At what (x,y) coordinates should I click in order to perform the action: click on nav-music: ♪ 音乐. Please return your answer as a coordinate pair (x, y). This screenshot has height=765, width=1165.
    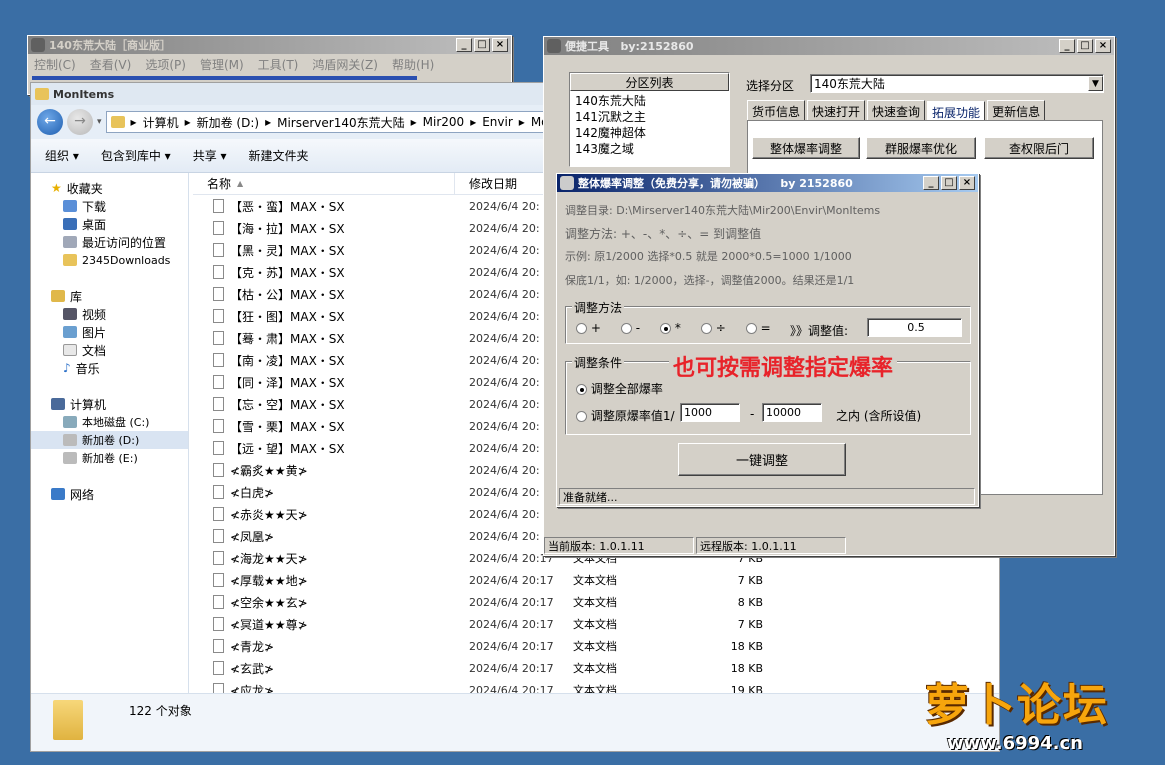
    Looking at the image, I should click on (109, 368).